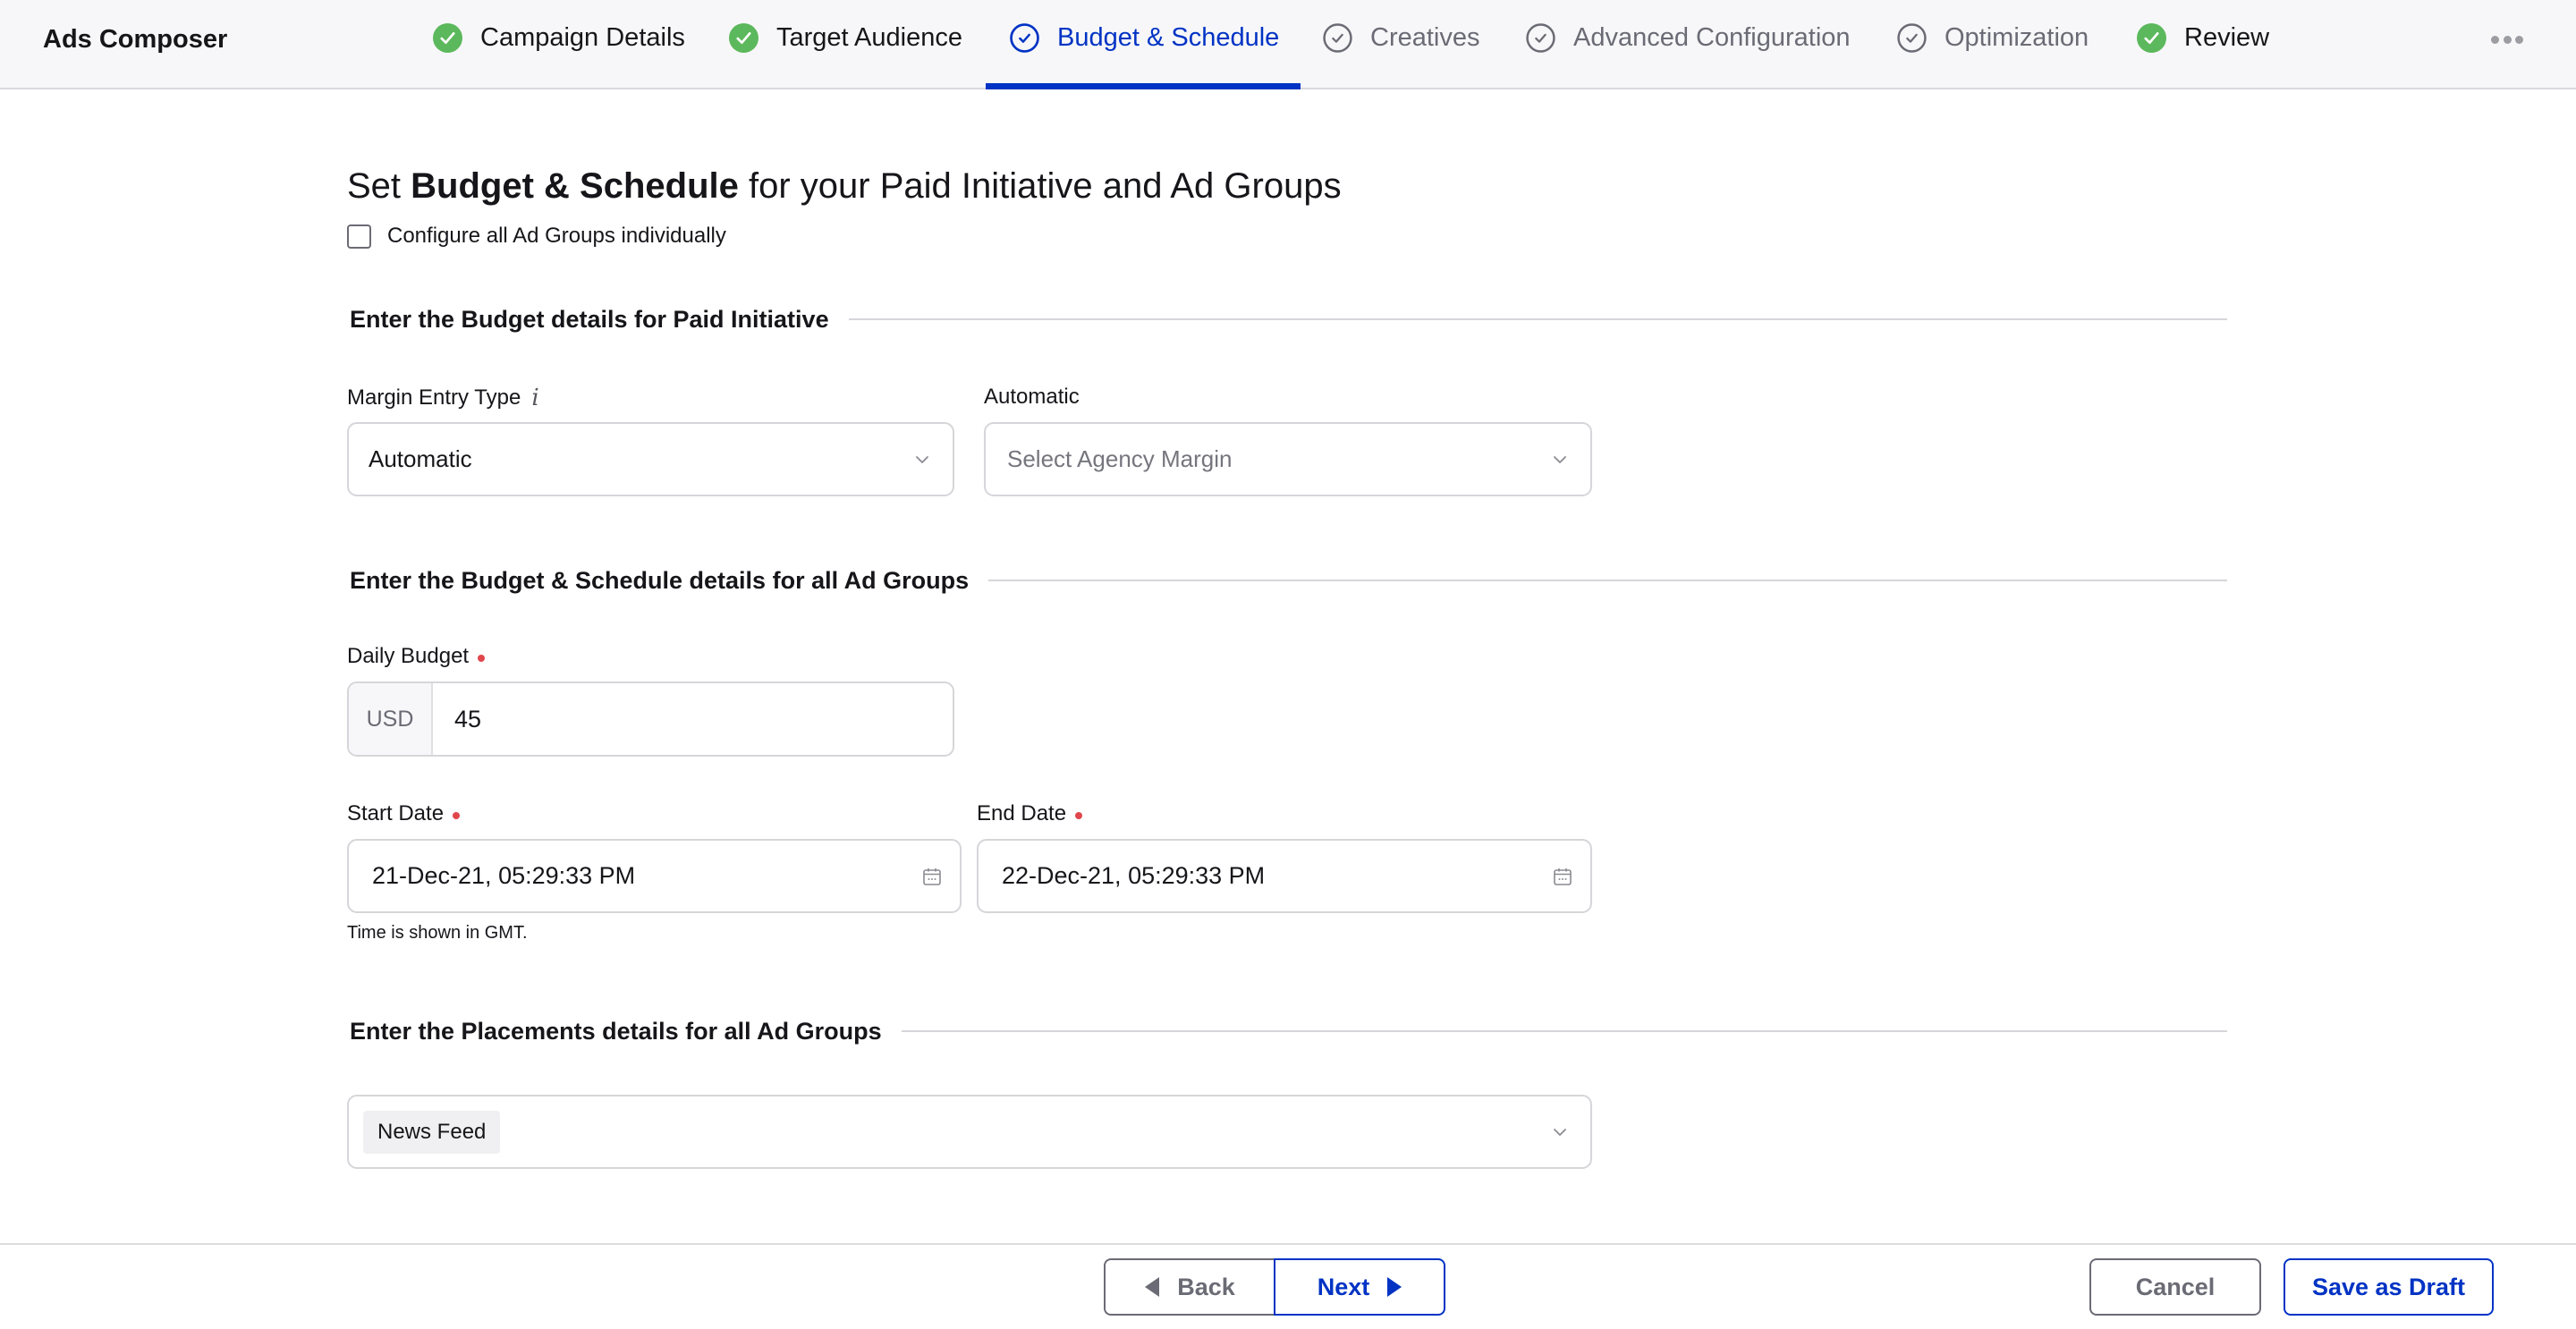  Describe the element at coordinates (420, 458) in the screenshot. I see `select-value: Automatic` at that location.